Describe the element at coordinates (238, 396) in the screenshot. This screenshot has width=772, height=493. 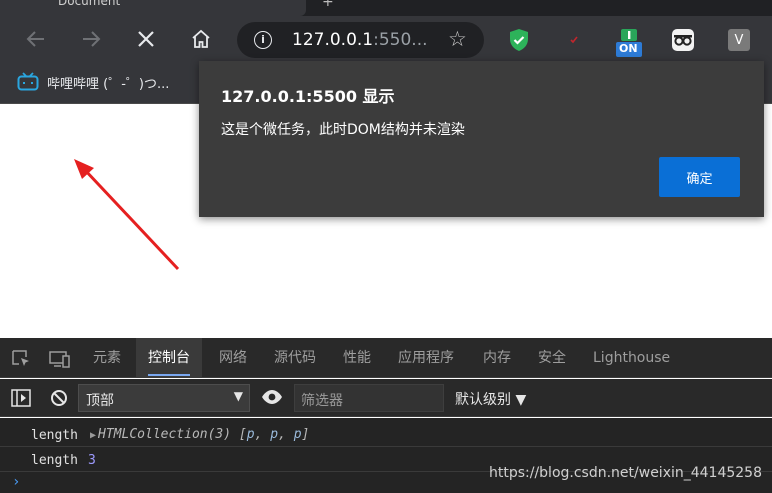
I see `caret-down-icon: ▼` at that location.